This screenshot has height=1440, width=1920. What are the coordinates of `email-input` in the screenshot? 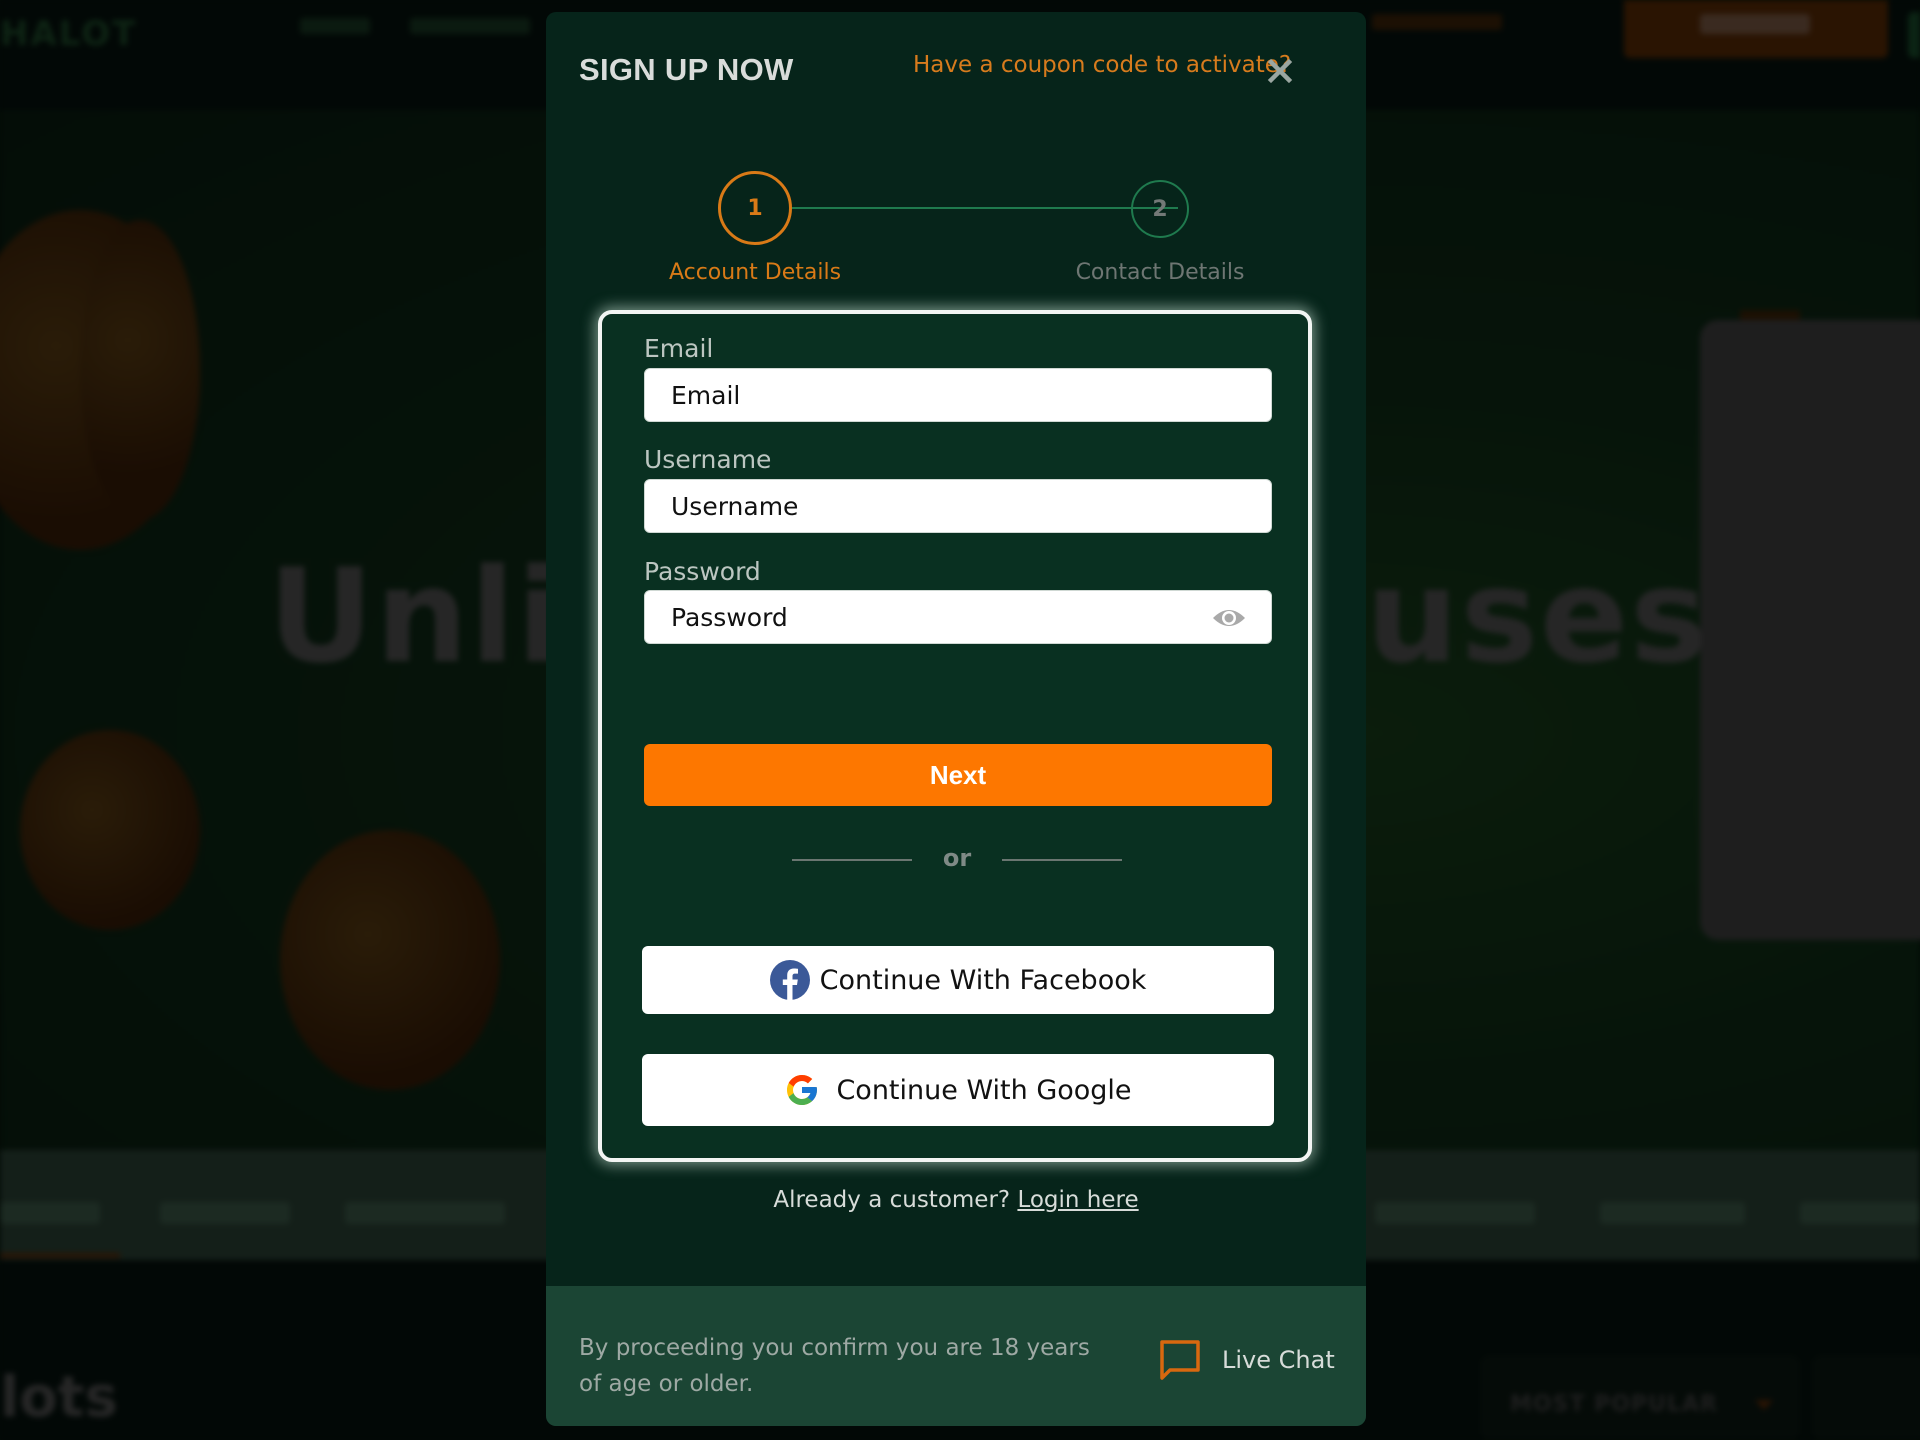 It's located at (958, 395).